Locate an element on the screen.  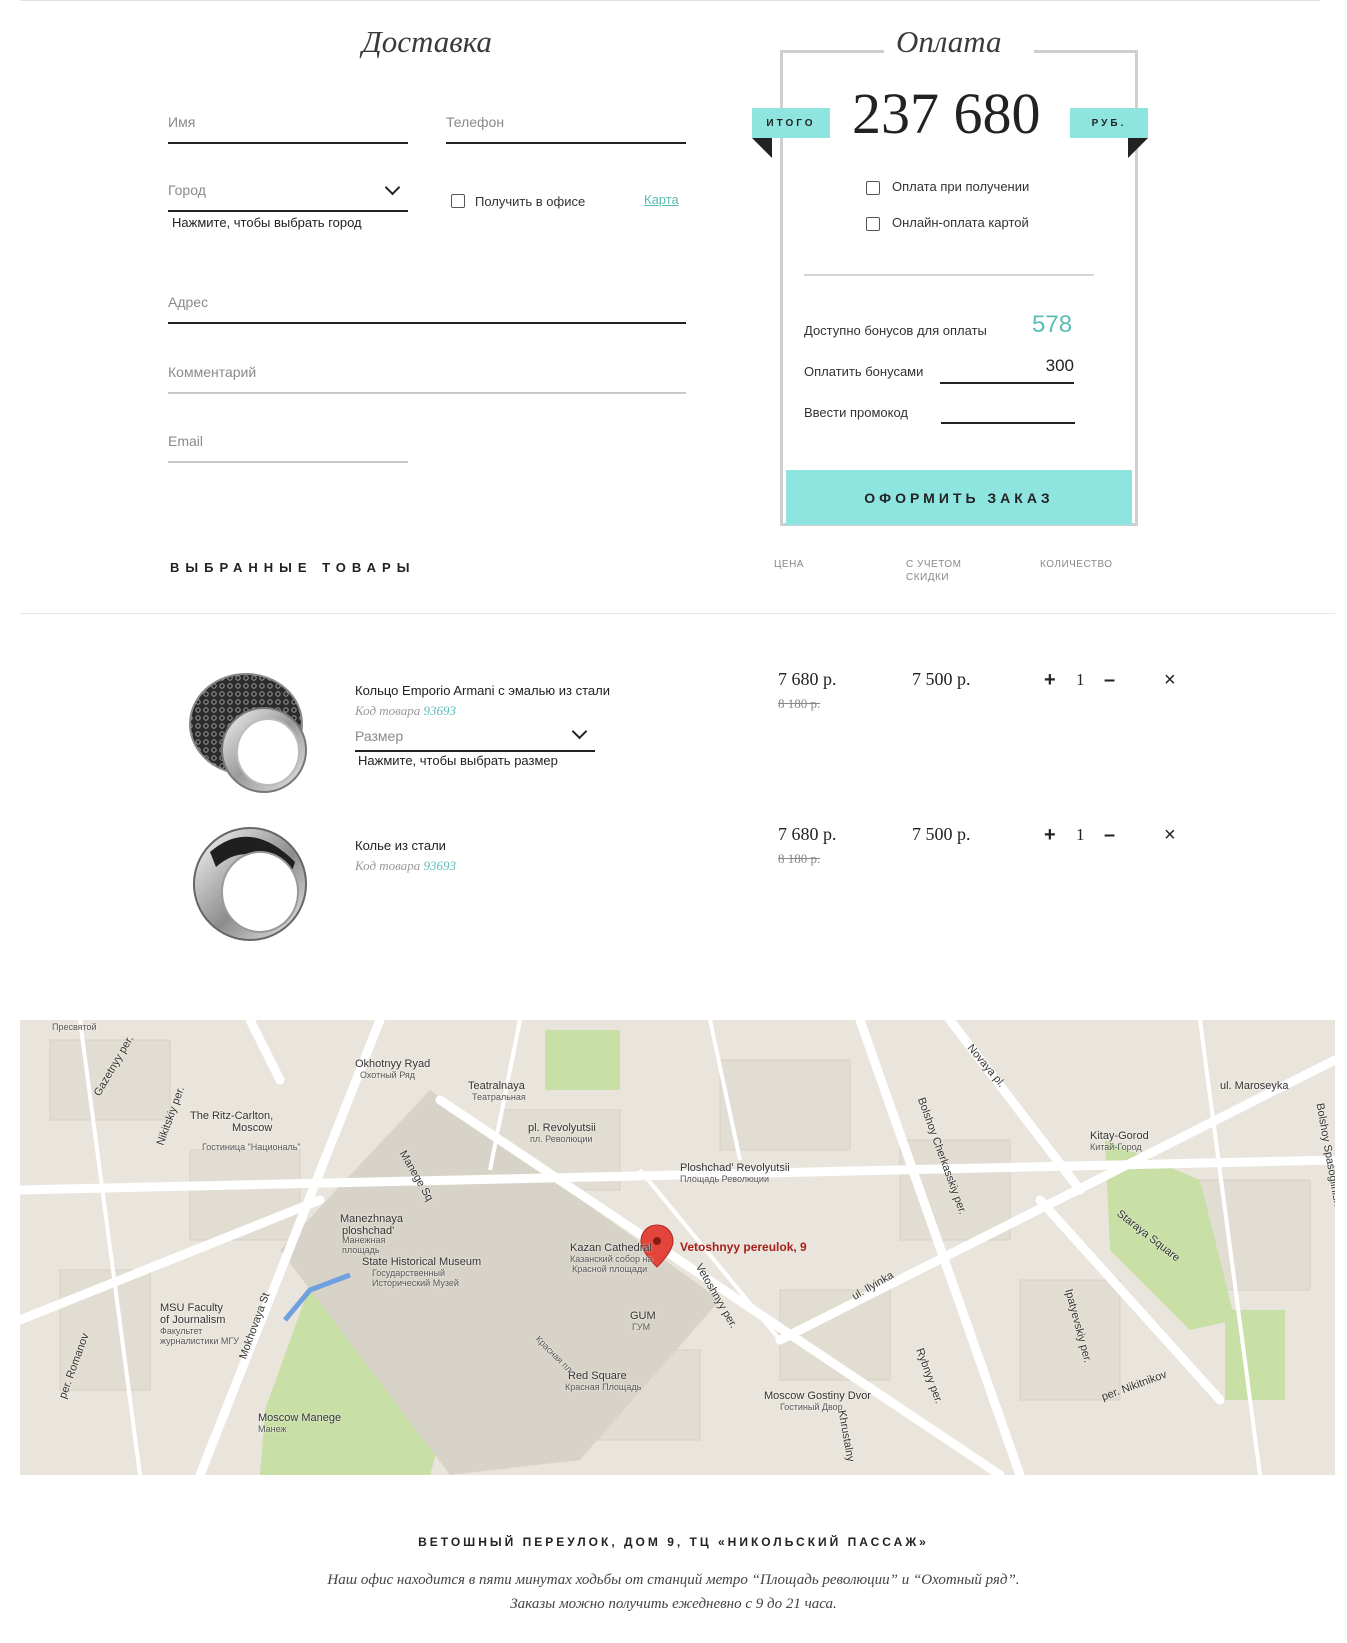
map-label: Okhotnyy Ryad is located at coordinates (393, 1064).